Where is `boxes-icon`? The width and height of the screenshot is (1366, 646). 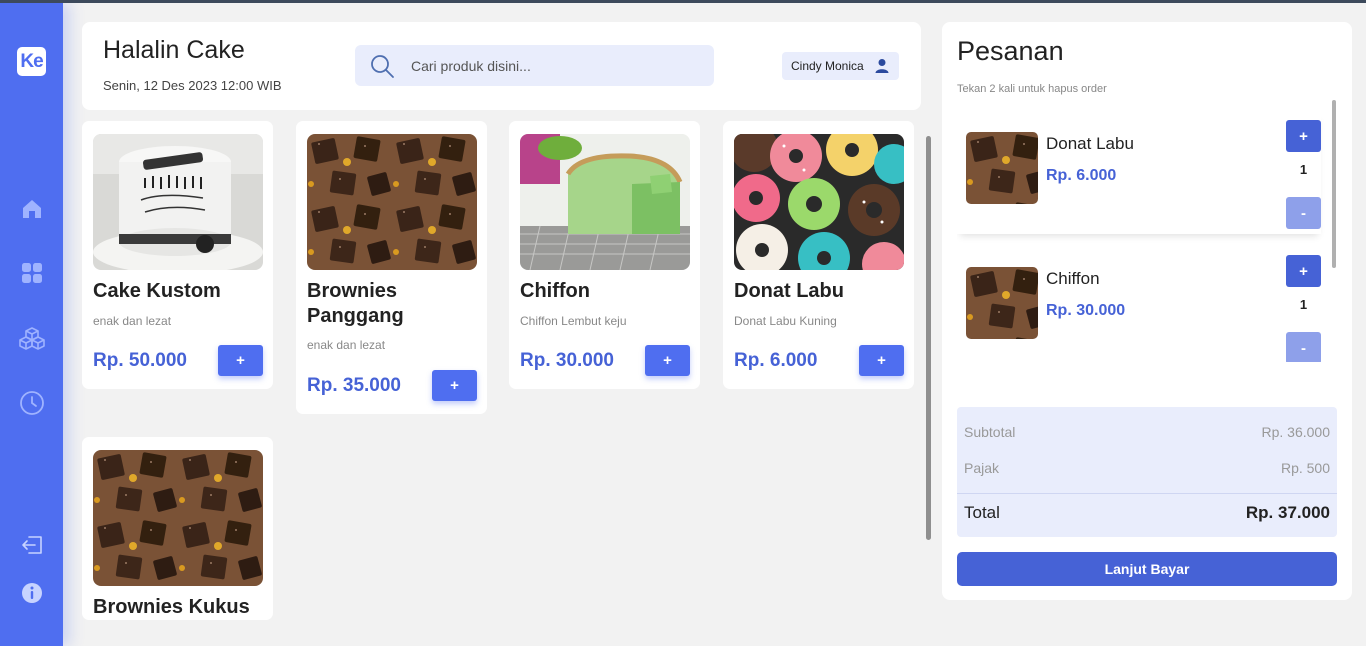 boxes-icon is located at coordinates (31, 338).